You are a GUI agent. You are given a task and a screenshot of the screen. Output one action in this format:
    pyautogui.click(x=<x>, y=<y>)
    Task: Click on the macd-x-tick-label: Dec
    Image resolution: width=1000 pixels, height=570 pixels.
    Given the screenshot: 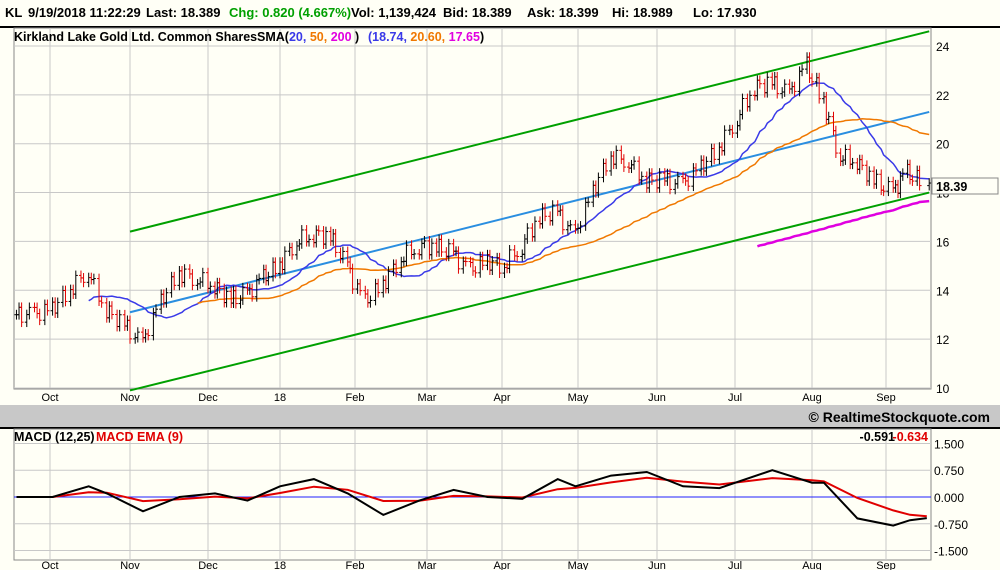 What is the action you would take?
    pyautogui.click(x=208, y=565)
    